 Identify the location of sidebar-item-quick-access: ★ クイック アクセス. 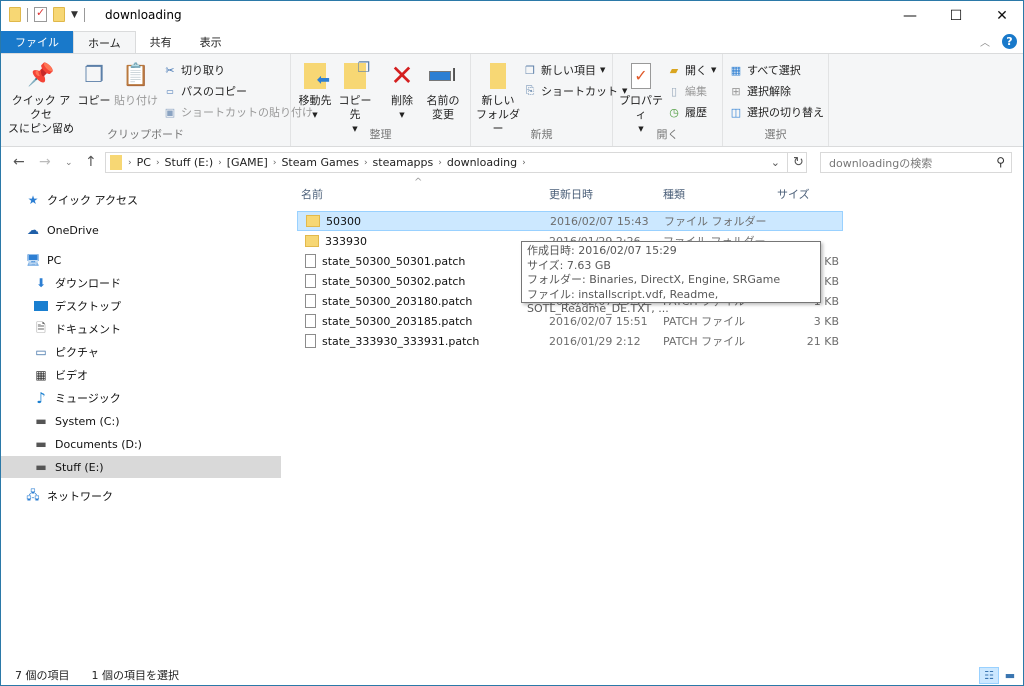
(141, 200).